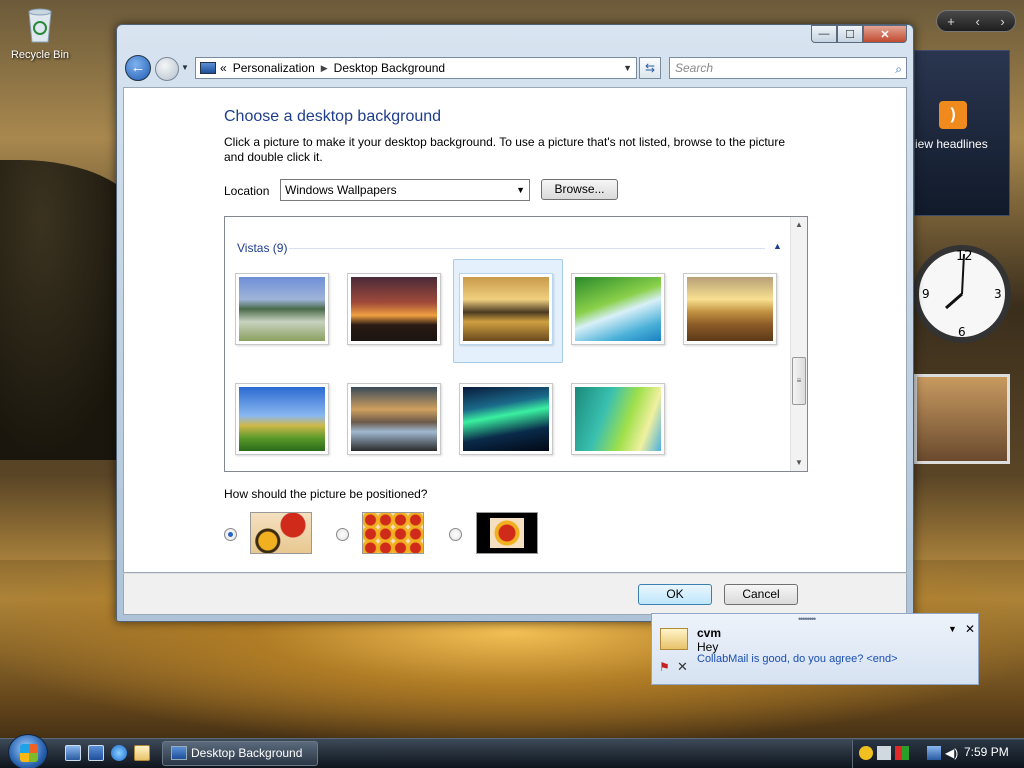  I want to click on sidebar-next-button: ›, so click(1002, 21).